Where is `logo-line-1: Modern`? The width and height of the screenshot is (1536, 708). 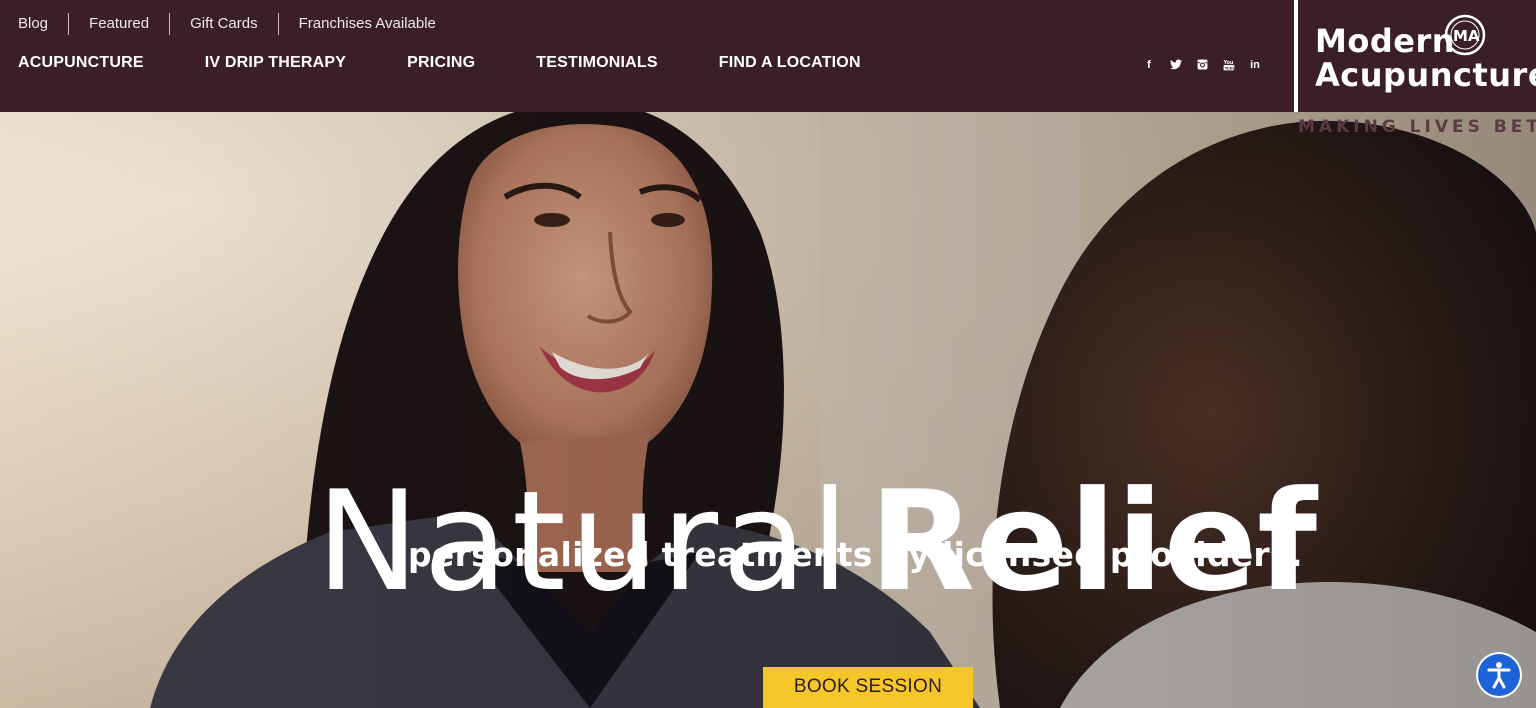 logo-line-1: Modern is located at coordinates (1385, 41).